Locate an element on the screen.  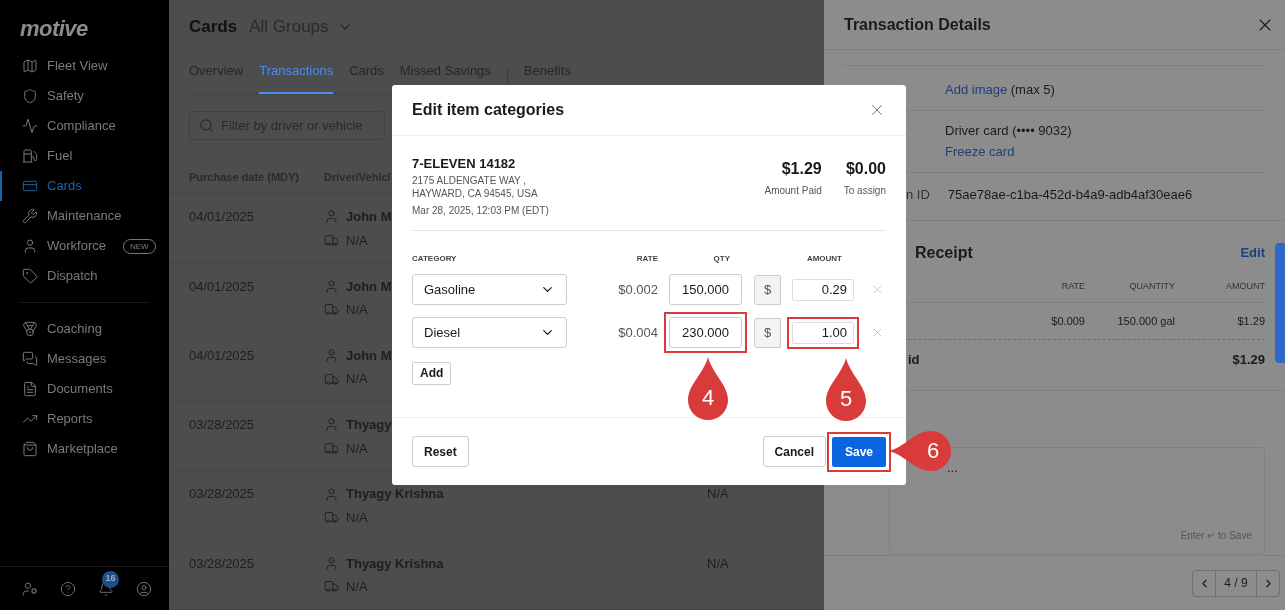
nav-item: Coaching is located at coordinates (84, 329).